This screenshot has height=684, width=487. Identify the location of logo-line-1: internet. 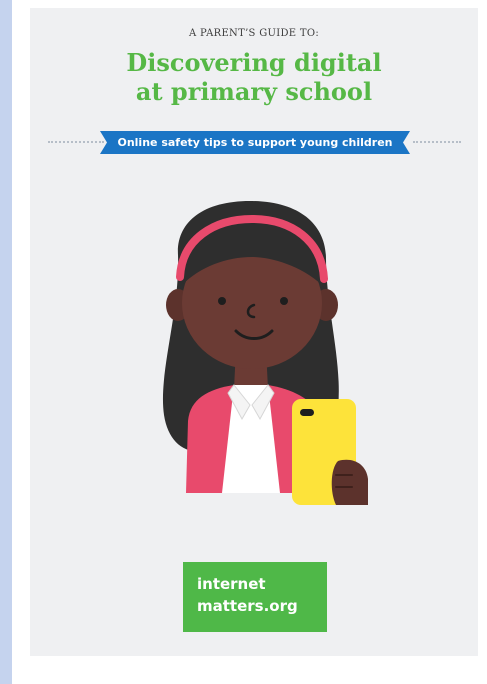
(231, 584).